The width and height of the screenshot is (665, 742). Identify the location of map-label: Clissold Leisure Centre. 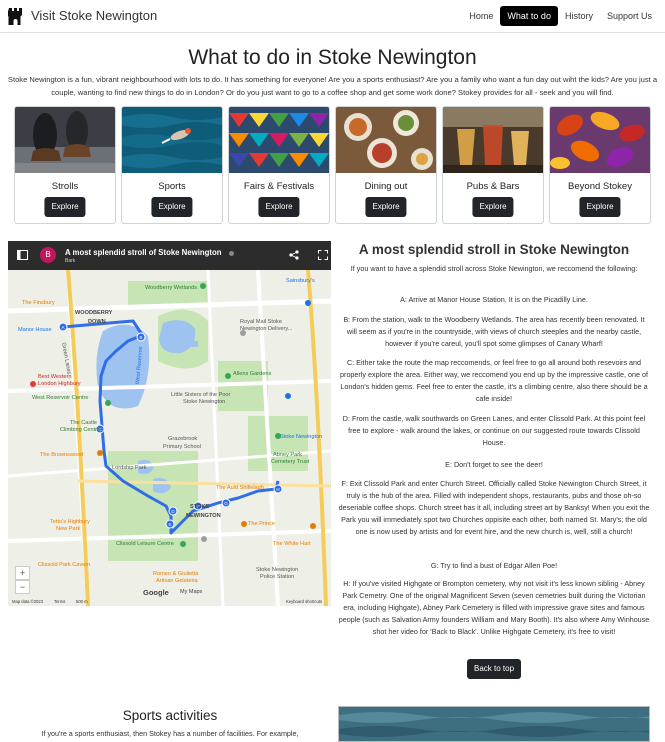
(145, 544).